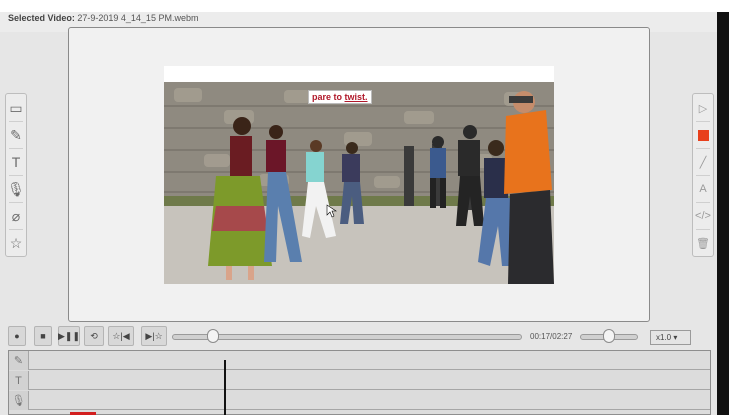 Image resolution: width=729 pixels, height=415 pixels. I want to click on left-toolbar: ▭ ✎ T 🎙 ⌀ ☆, so click(16, 175).